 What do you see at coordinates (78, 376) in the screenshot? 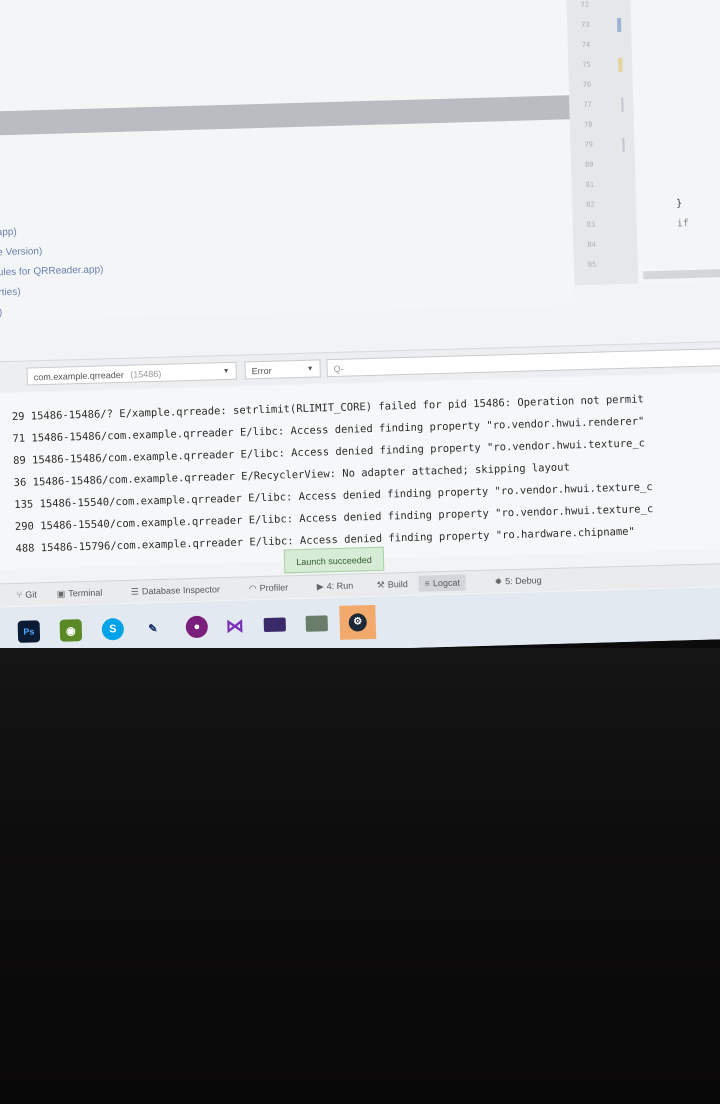
I see `process-package: com.example.qrreader` at bounding box center [78, 376].